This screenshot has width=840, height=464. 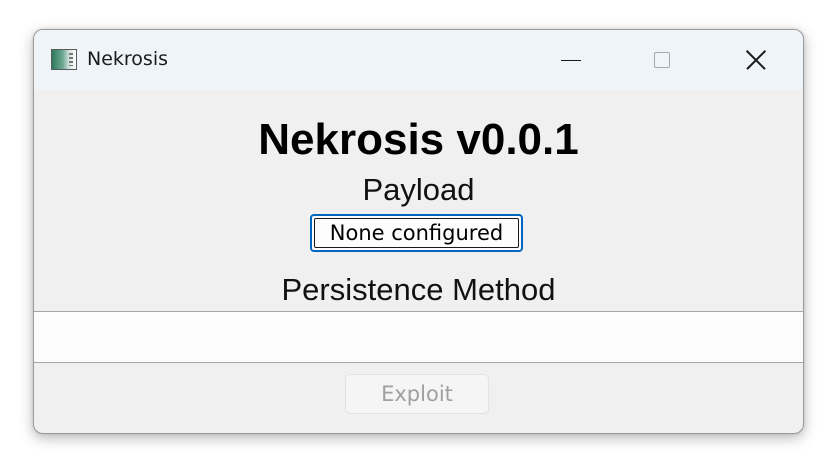 I want to click on exploit-button: Exploit, so click(x=417, y=394).